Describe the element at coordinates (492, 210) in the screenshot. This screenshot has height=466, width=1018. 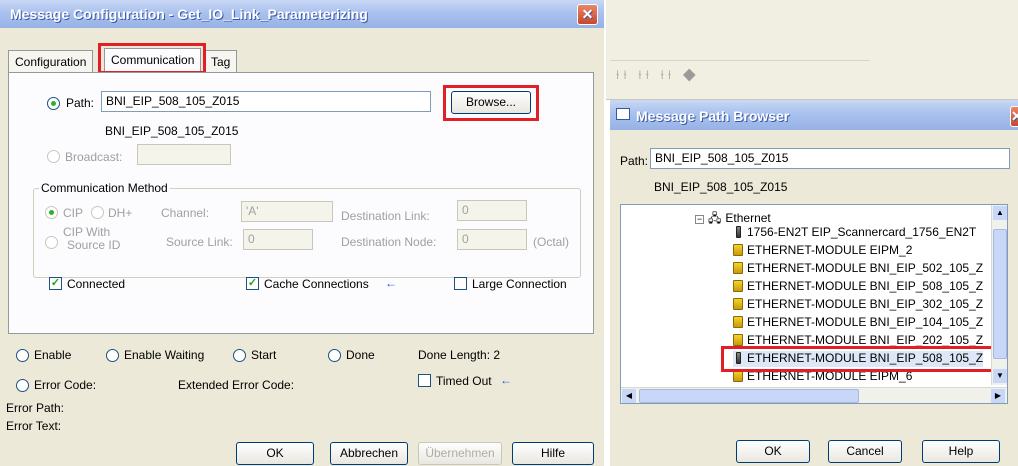
I see `destination-link-input: 0` at that location.